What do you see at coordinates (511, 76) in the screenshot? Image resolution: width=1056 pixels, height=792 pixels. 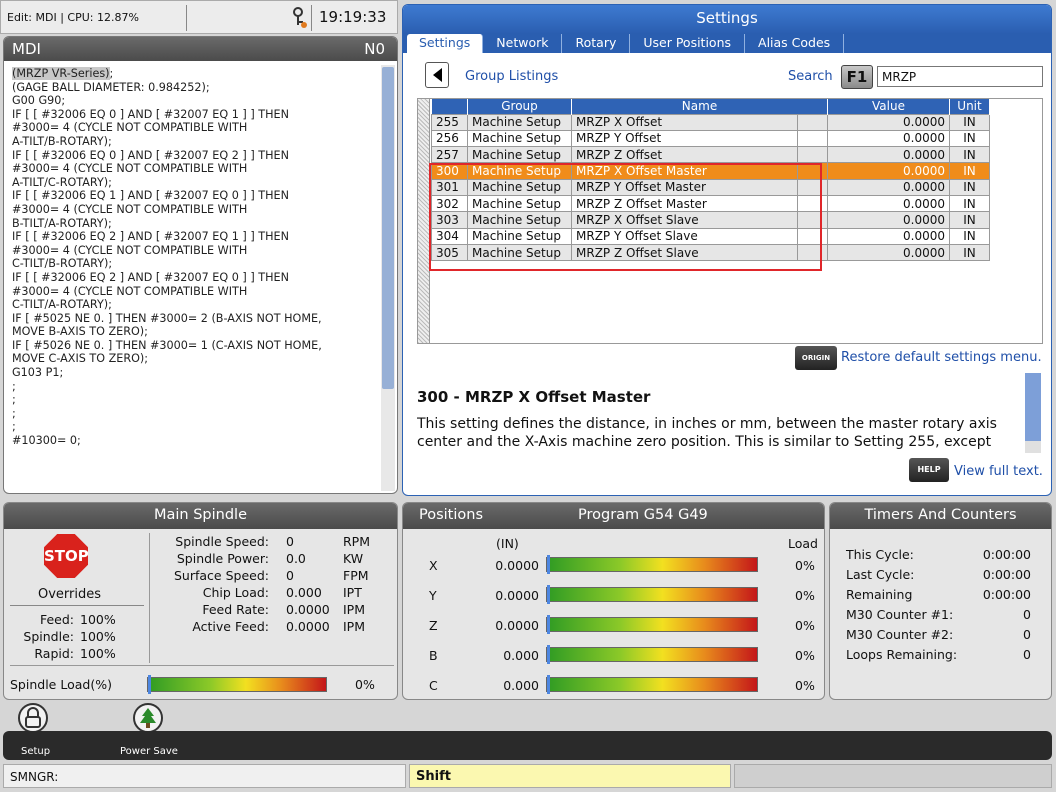 I see `group-listings-link: Group Listings` at bounding box center [511, 76].